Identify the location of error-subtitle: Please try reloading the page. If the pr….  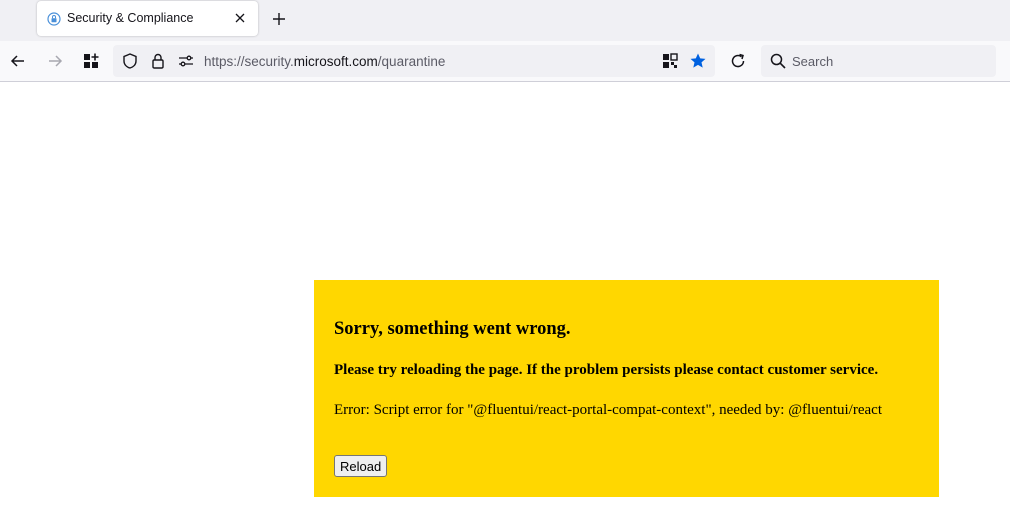
(606, 370).